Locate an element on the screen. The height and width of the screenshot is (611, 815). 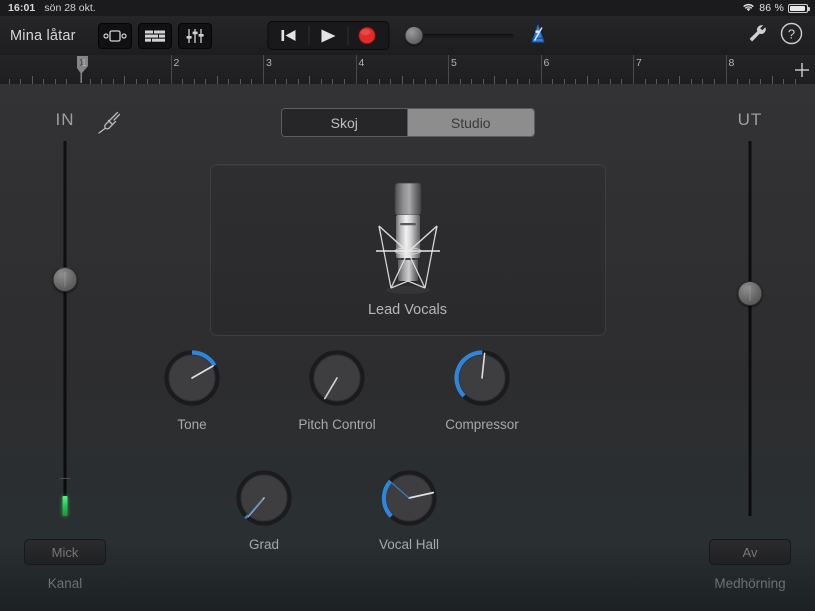
input-level-meter is located at coordinates (65, 506).